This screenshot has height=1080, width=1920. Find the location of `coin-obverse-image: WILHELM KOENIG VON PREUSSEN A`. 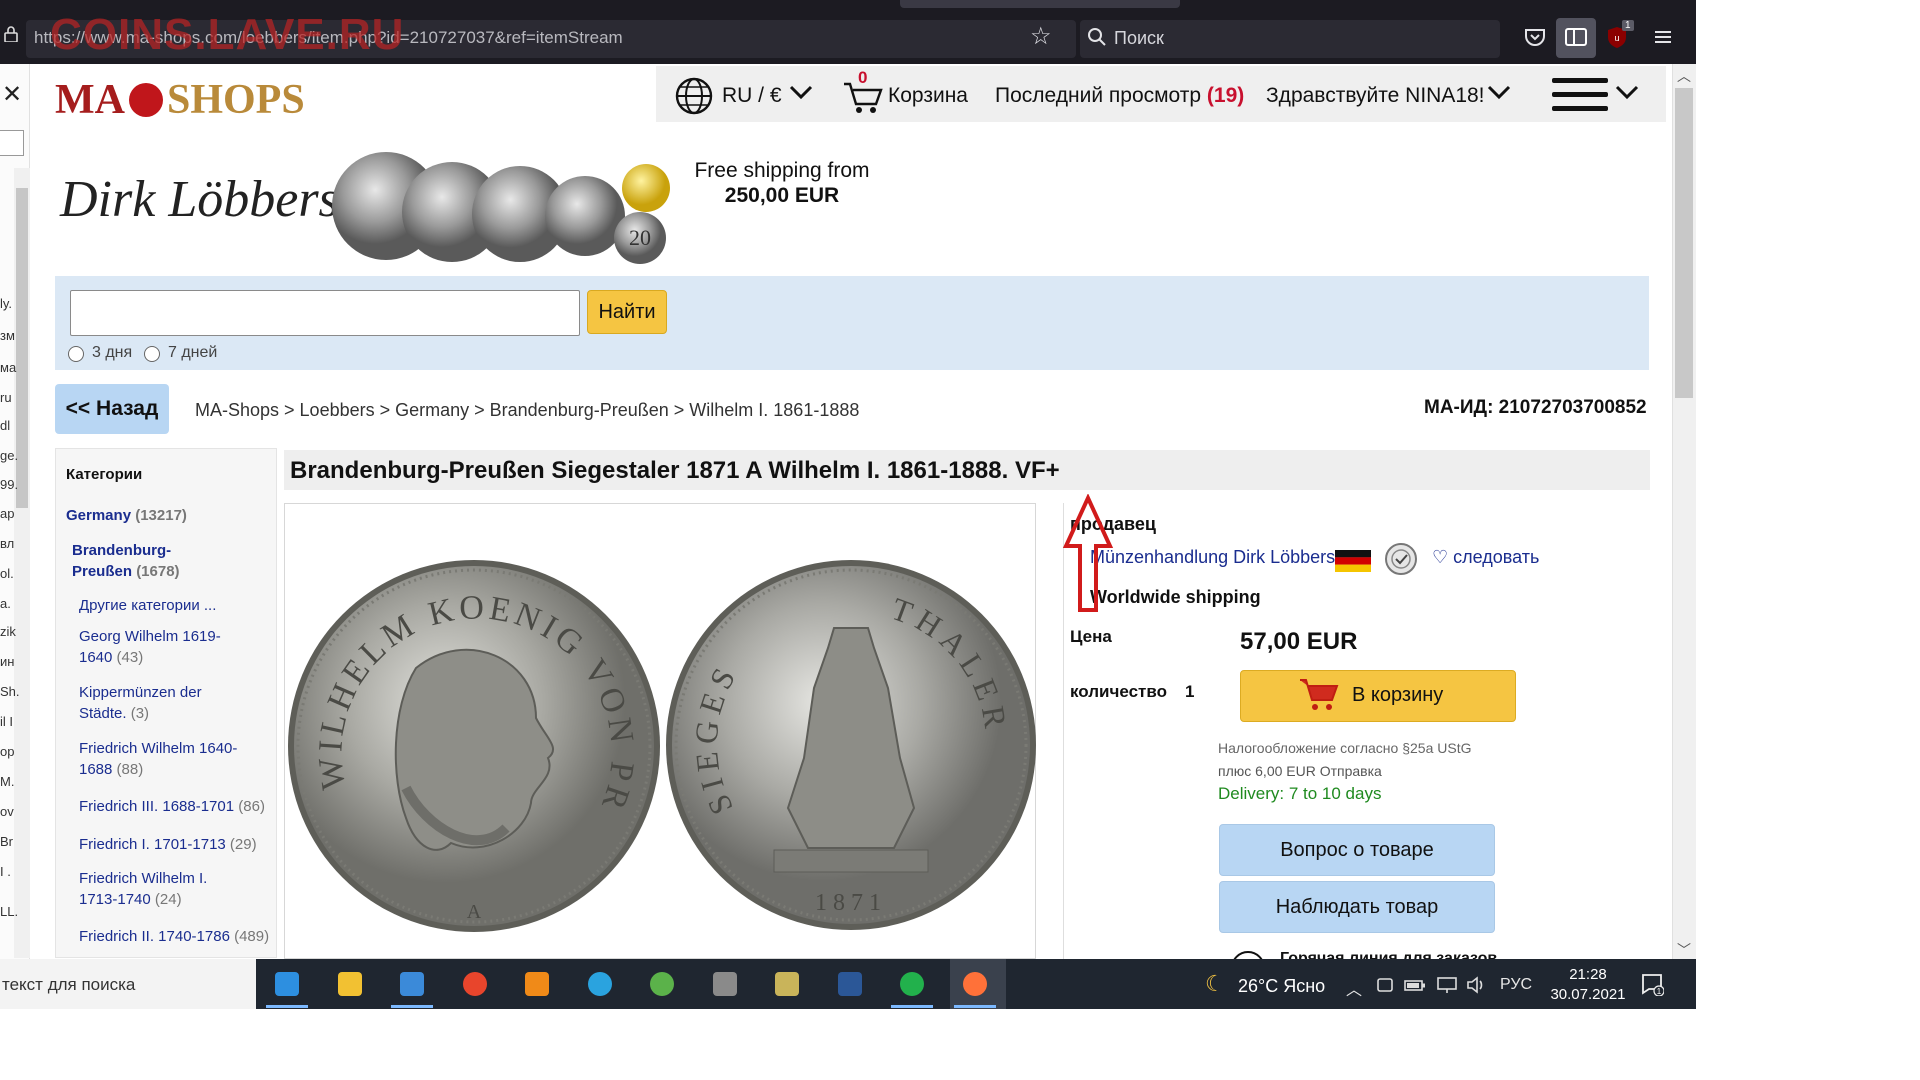

coin-obverse-image: WILHELM KOENIG VON PREUSSEN A is located at coordinates (474, 746).